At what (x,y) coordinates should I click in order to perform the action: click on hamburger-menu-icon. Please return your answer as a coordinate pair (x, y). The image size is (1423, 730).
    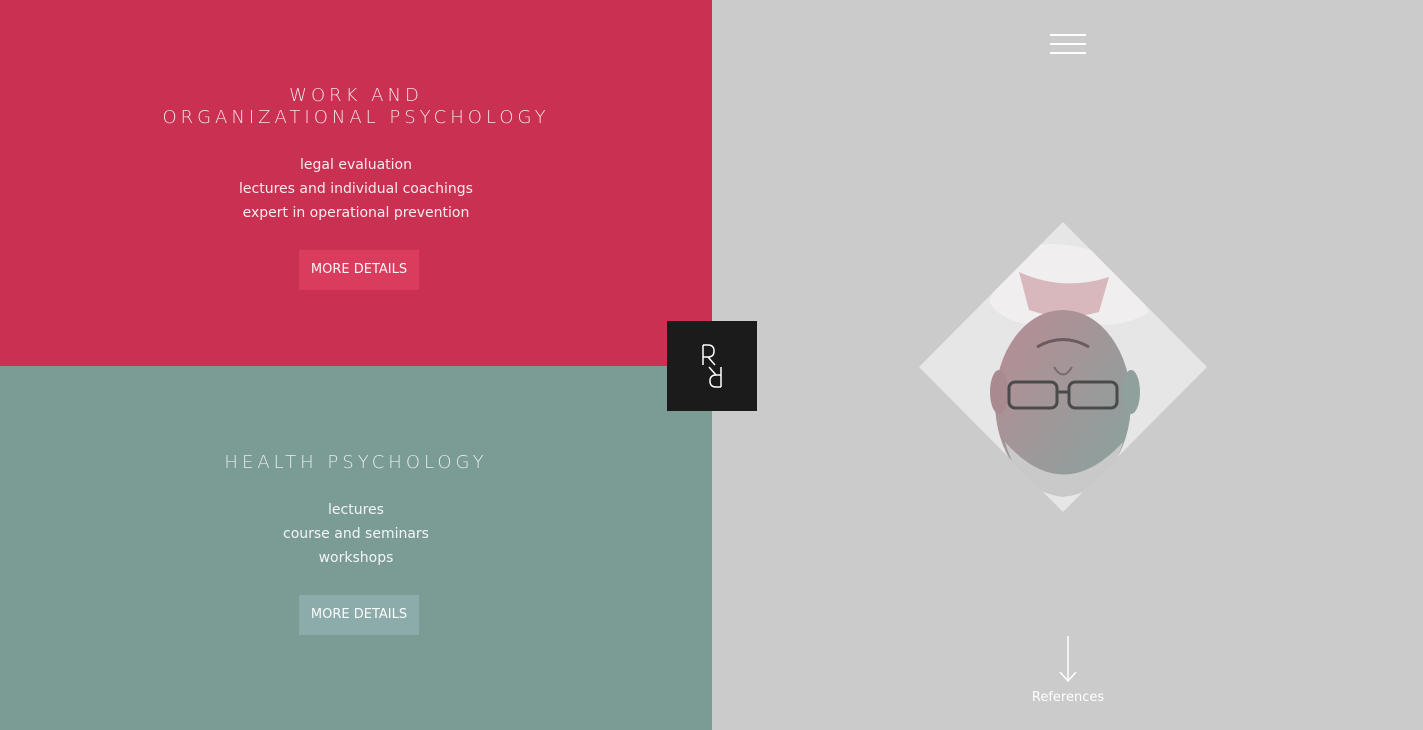
    Looking at the image, I should click on (1068, 45).